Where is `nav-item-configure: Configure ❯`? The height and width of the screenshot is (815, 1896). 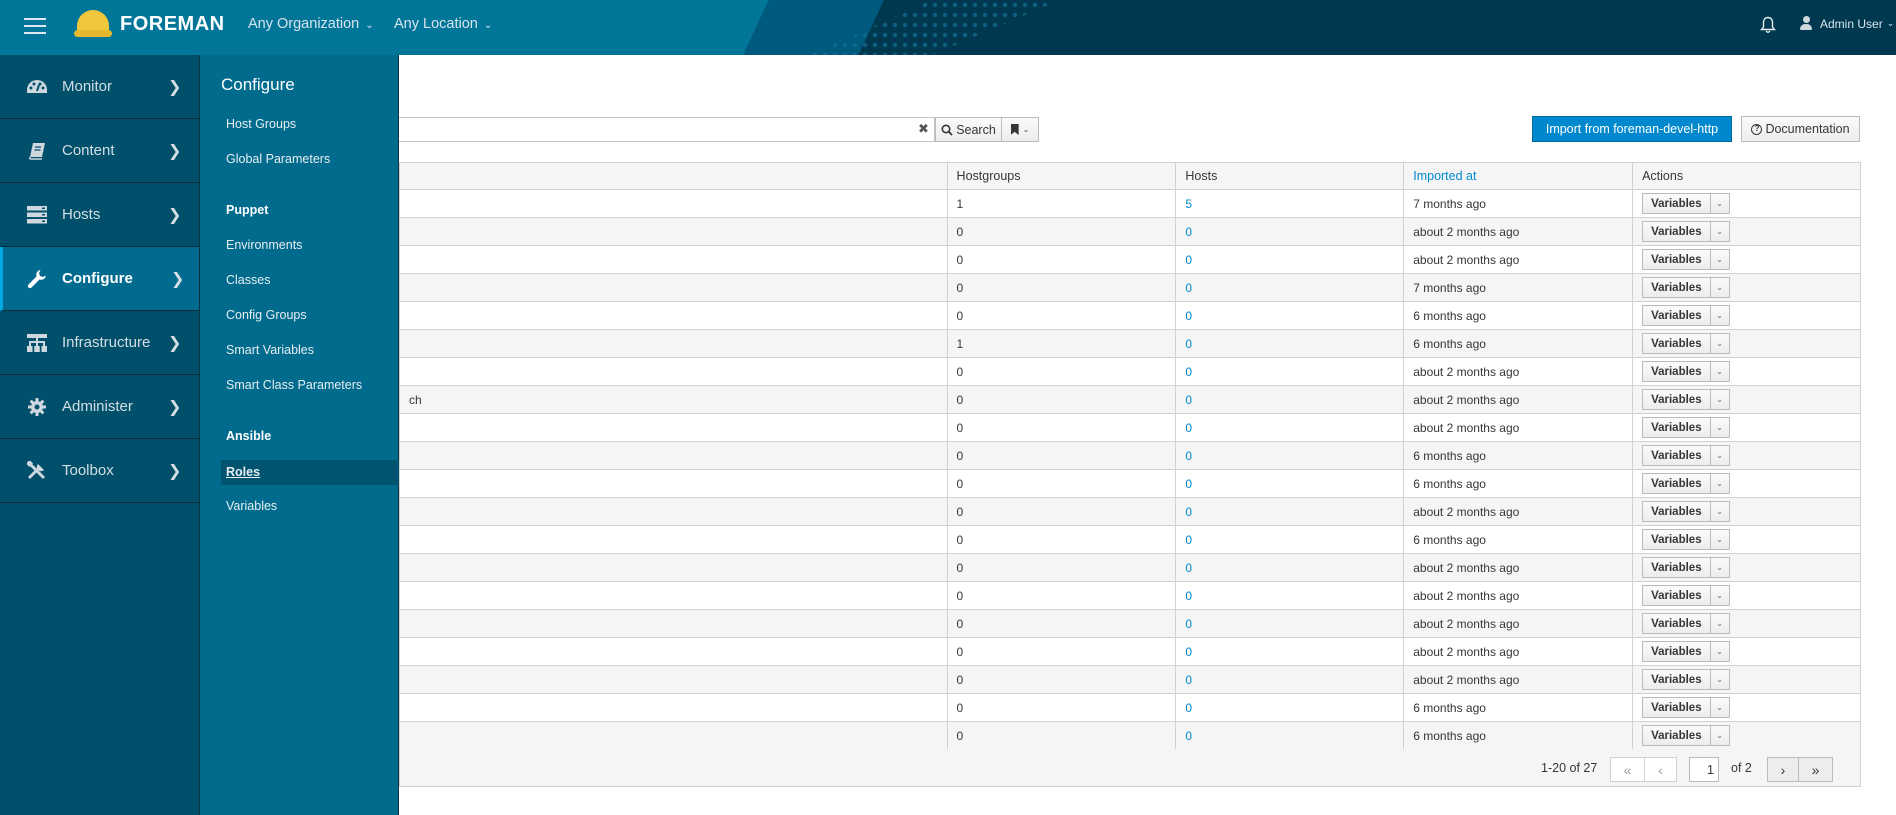
nav-item-configure: Configure ❯ is located at coordinates (99, 279).